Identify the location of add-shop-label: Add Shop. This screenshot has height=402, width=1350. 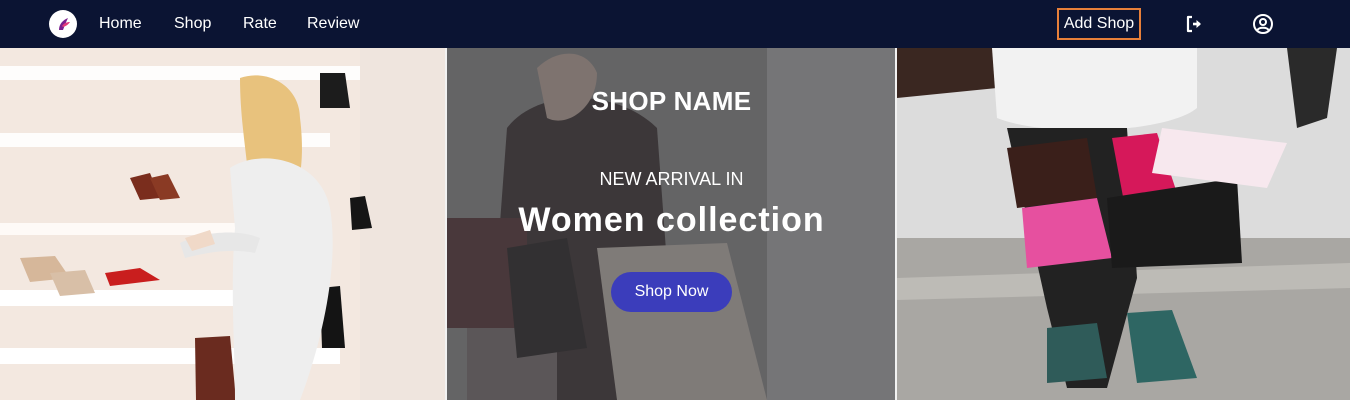
(1099, 23).